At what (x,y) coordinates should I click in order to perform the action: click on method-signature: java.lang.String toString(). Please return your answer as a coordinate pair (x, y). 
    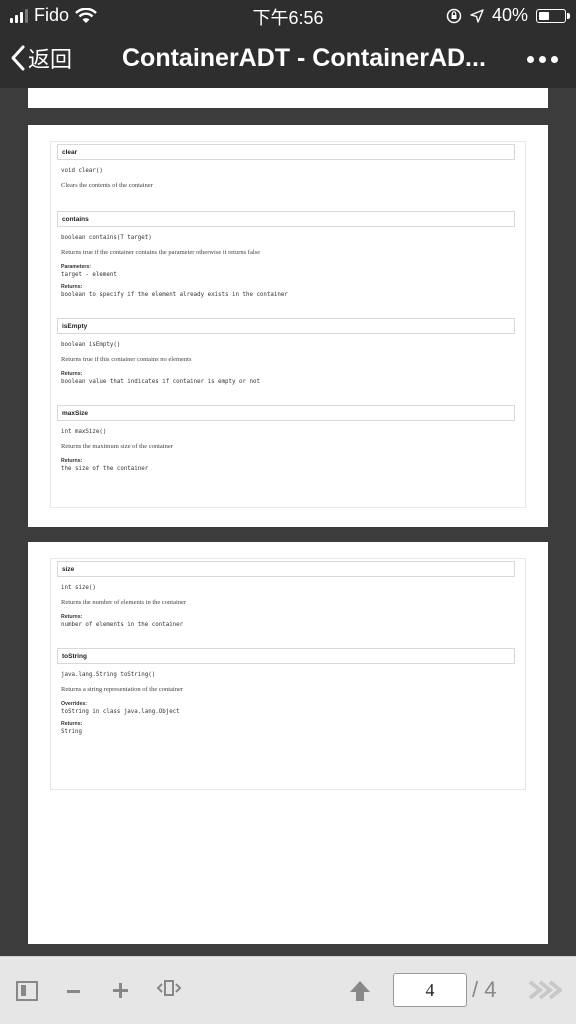
    Looking at the image, I should click on (108, 675).